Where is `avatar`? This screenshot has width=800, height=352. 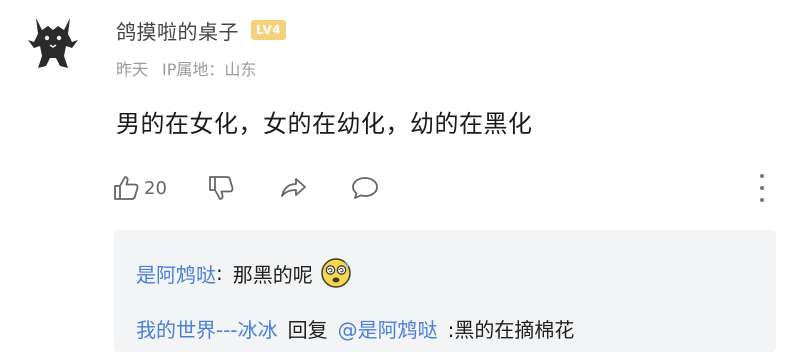 avatar is located at coordinates (53, 43).